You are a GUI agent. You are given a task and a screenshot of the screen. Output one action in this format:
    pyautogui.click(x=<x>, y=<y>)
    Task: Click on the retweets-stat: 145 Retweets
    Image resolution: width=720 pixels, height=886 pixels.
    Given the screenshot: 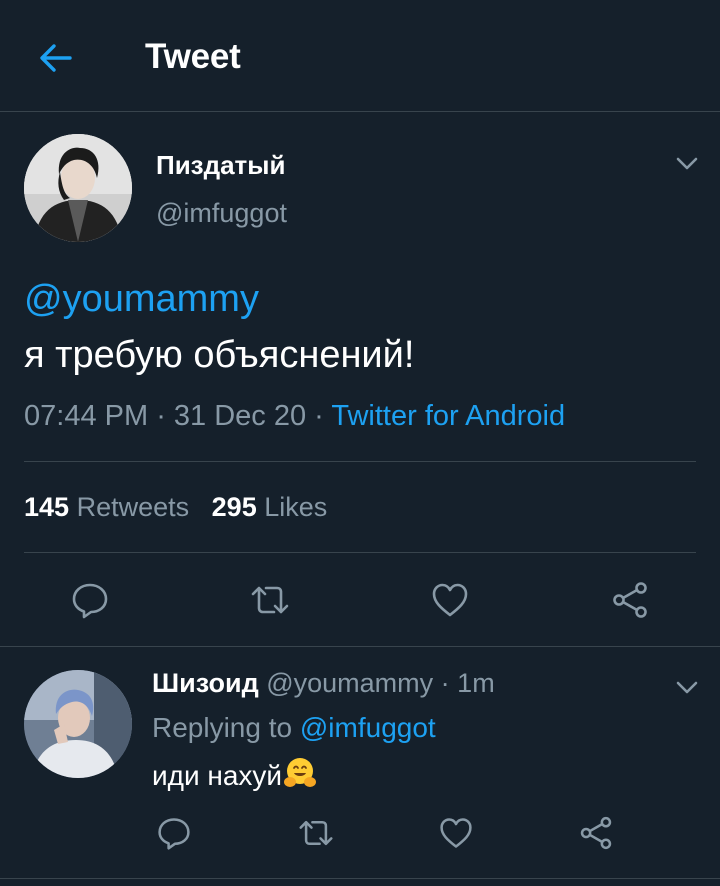 What is the action you would take?
    pyautogui.click(x=106, y=507)
    